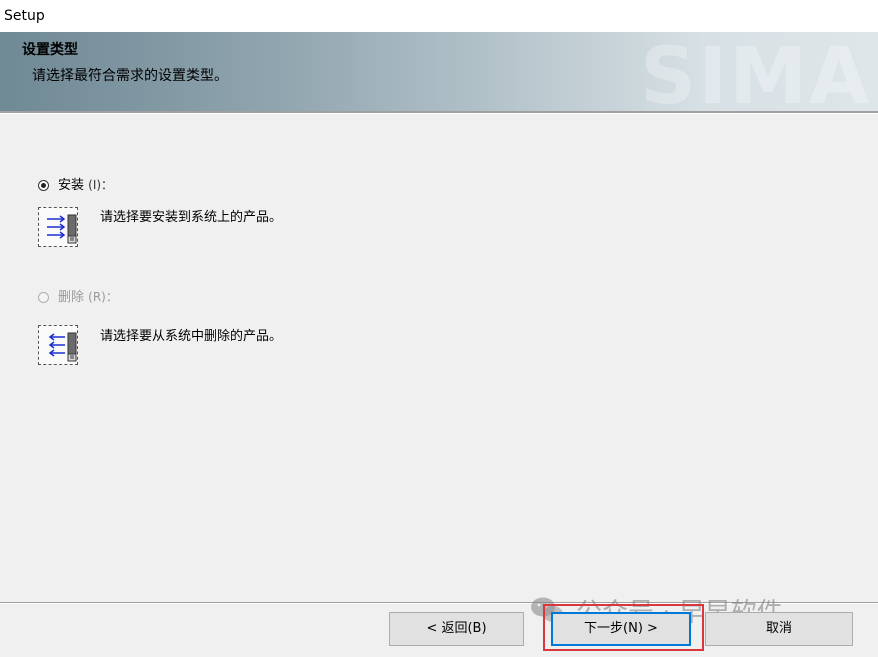  Describe the element at coordinates (621, 629) in the screenshot. I see `next-button: 下一步(N) >` at that location.